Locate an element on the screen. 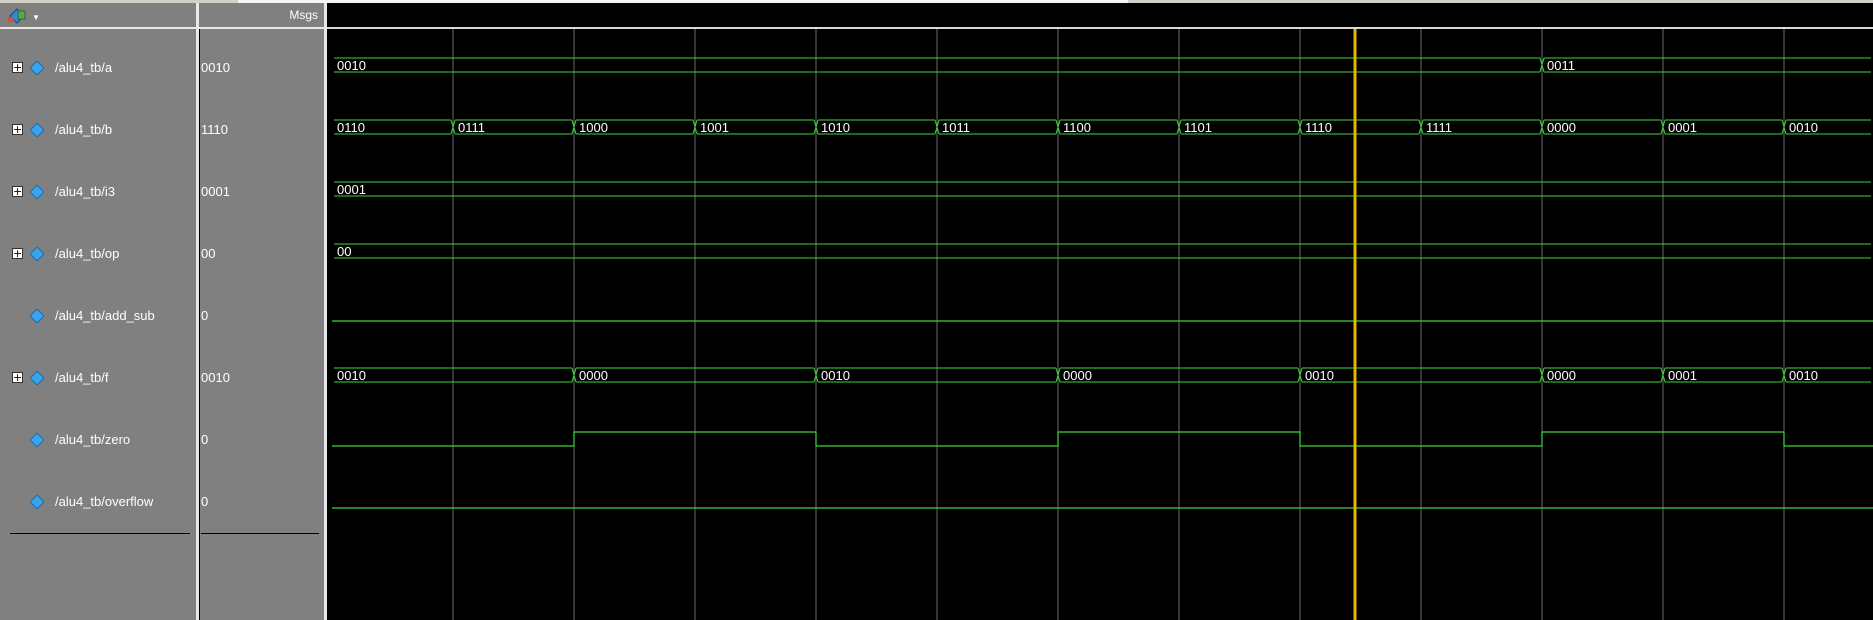  b-value-label: 1001 is located at coordinates (714, 127).